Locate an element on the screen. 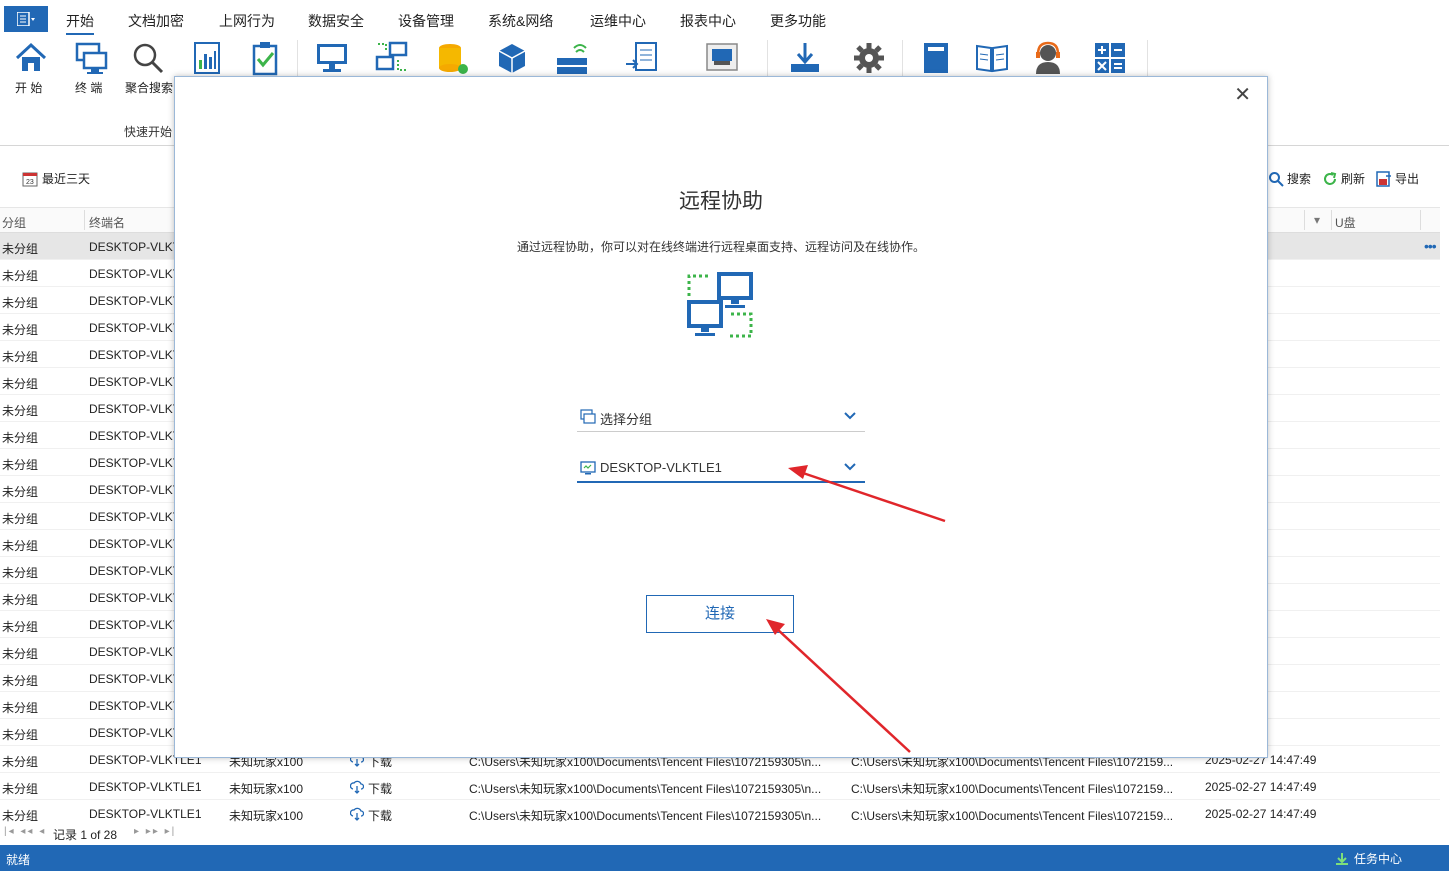 The height and width of the screenshot is (871, 1449). open-book-icon is located at coordinates (992, 58).